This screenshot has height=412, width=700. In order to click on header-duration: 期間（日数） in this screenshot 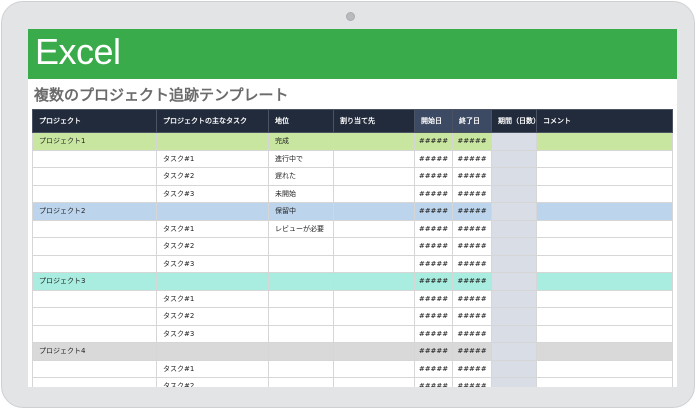, I will do `click(514, 121)`.